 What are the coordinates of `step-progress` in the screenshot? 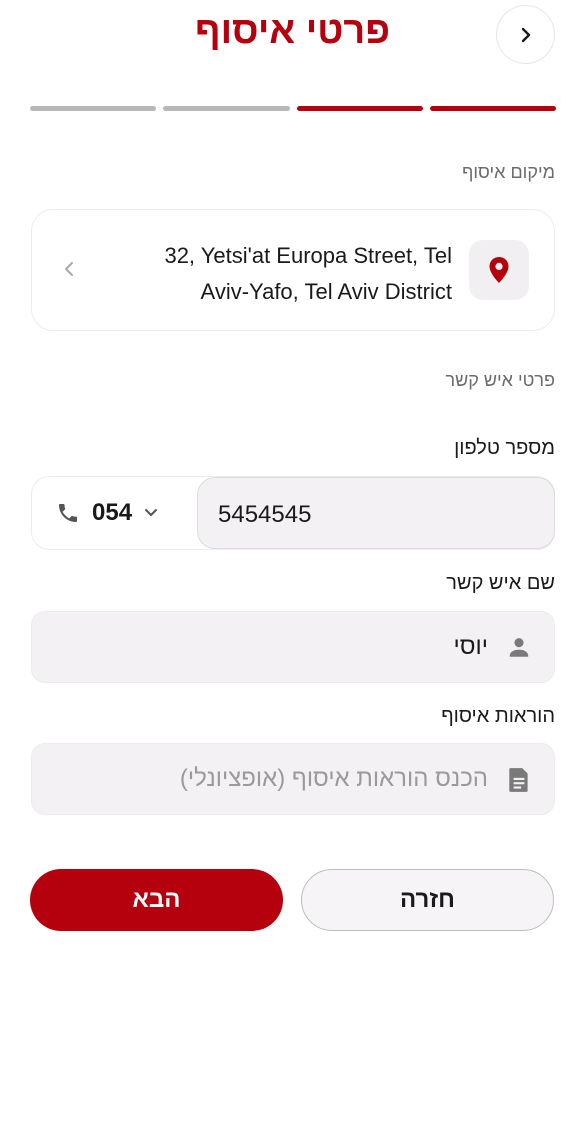 It's located at (293, 108).